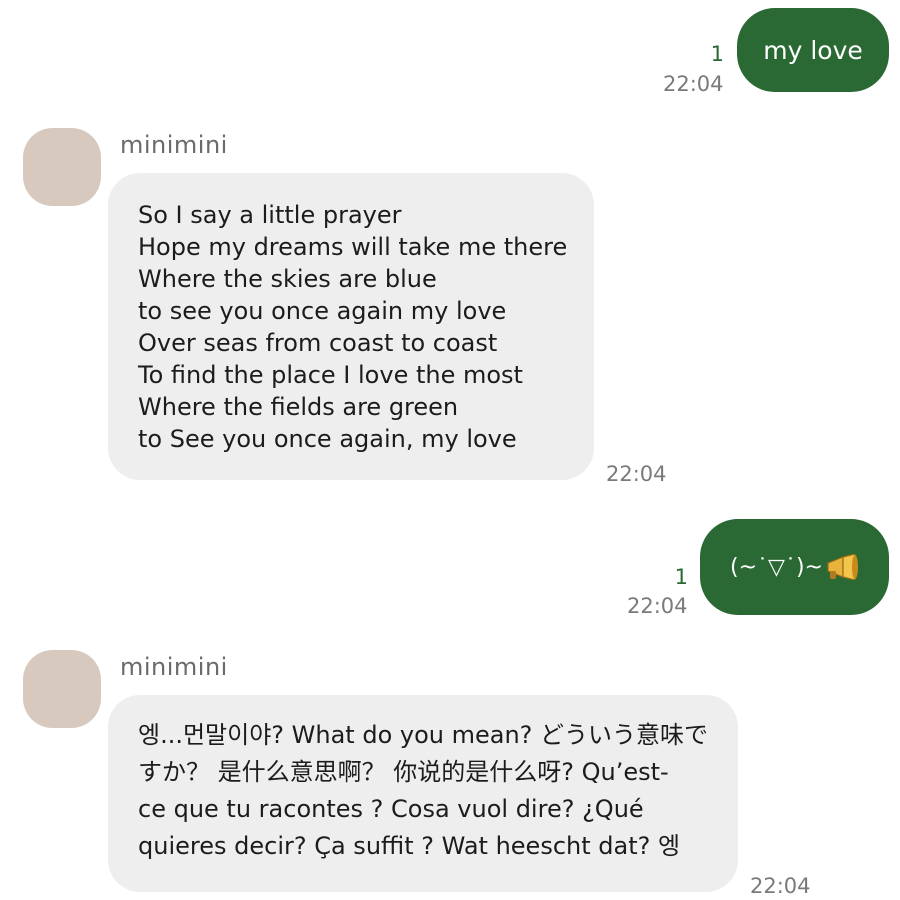  What do you see at coordinates (842, 567) in the screenshot?
I see `megaphone-icon` at bounding box center [842, 567].